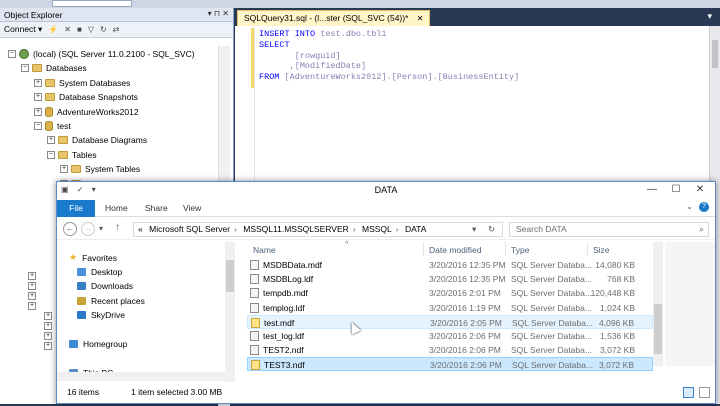 The height and width of the screenshot is (406, 720). Describe the element at coordinates (189, 229) in the screenshot. I see `breadcrumb-item: Microsoft SQL Server` at that location.